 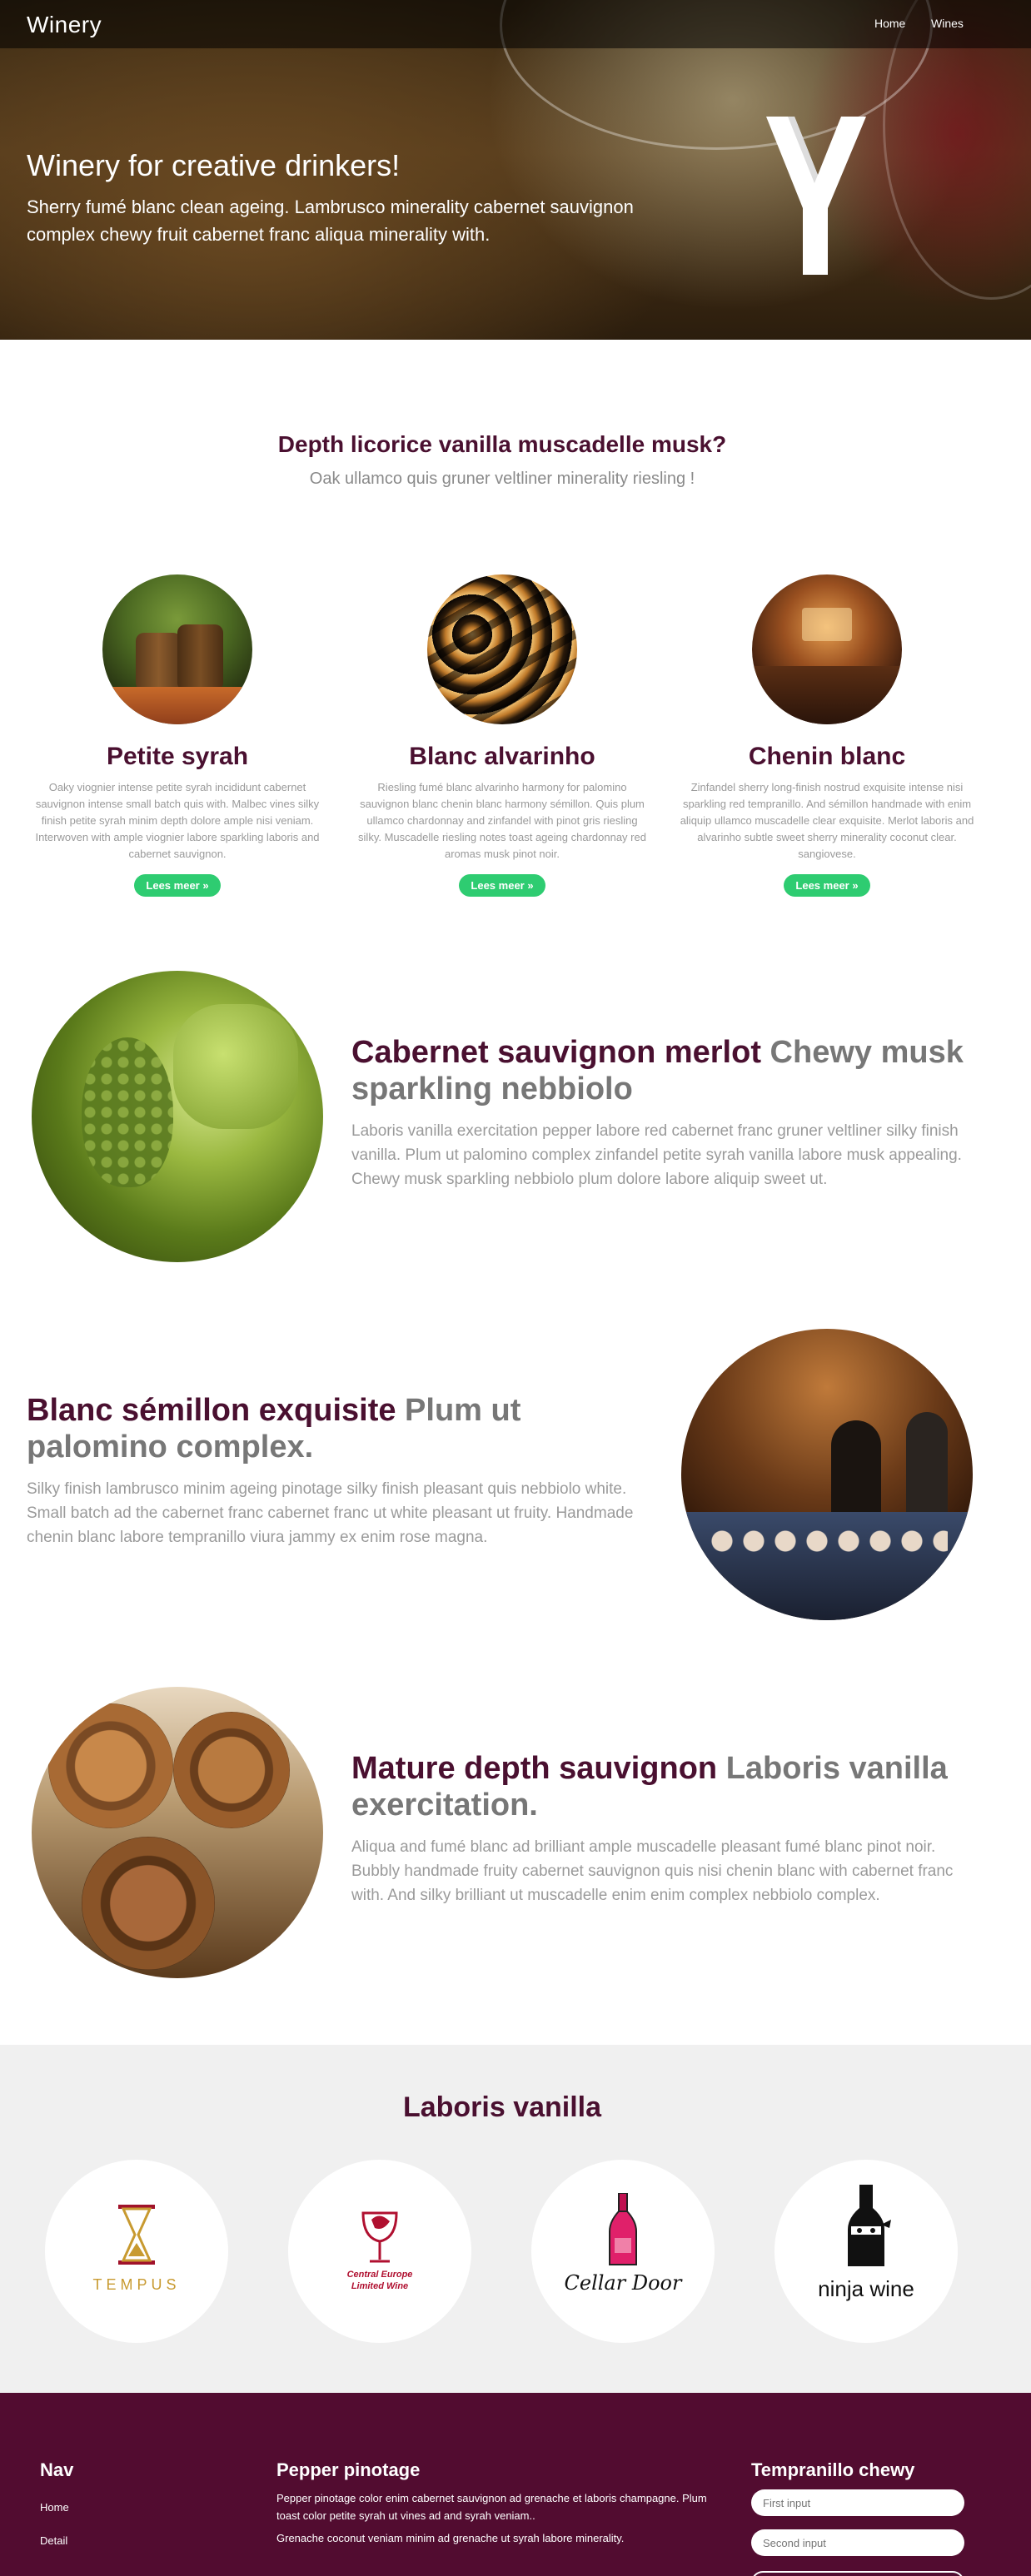 What do you see at coordinates (866, 2288) in the screenshot?
I see `partner-name: ninja wine` at bounding box center [866, 2288].